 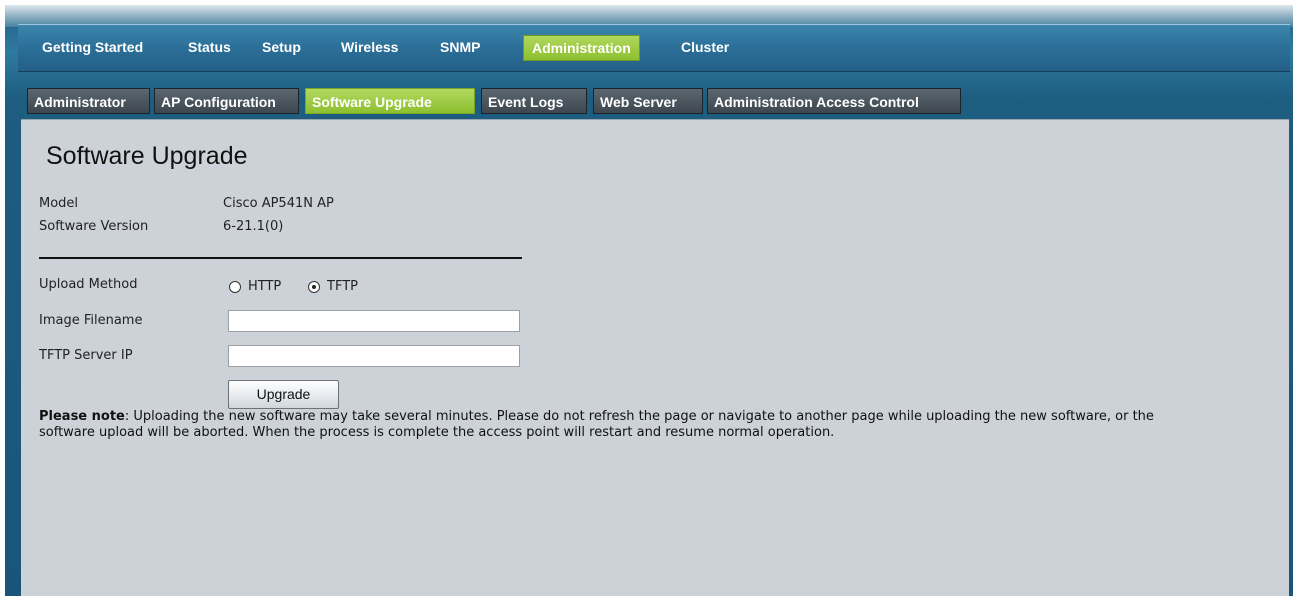 What do you see at coordinates (226, 101) in the screenshot?
I see `tab-ap-configuration: AP Configuration` at bounding box center [226, 101].